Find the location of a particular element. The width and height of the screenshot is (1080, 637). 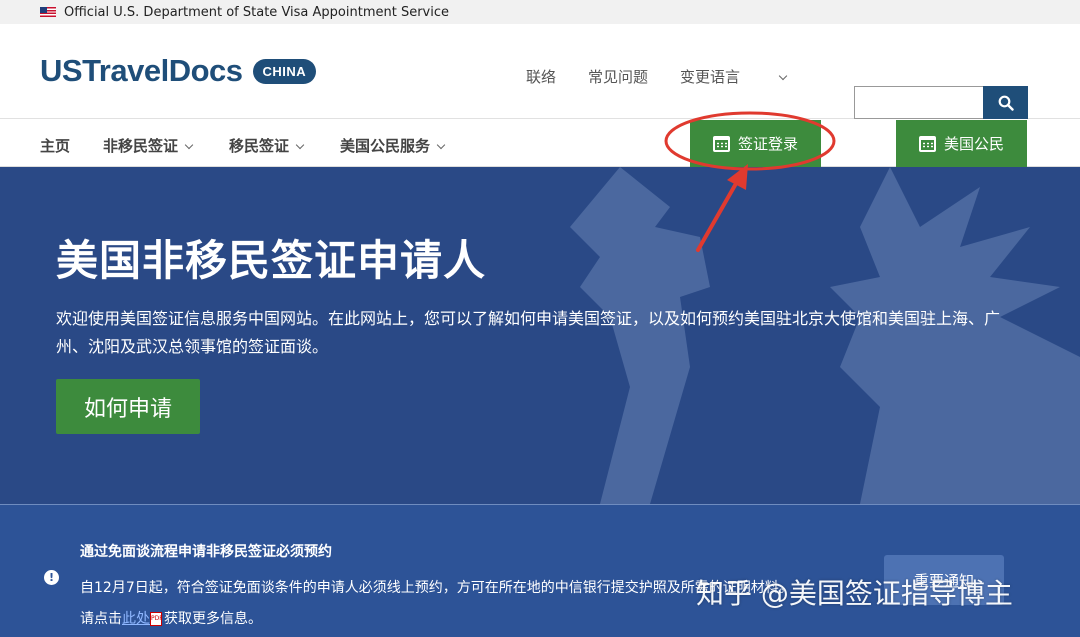

site-logo: USTravelDocs CHINA is located at coordinates (178, 71).